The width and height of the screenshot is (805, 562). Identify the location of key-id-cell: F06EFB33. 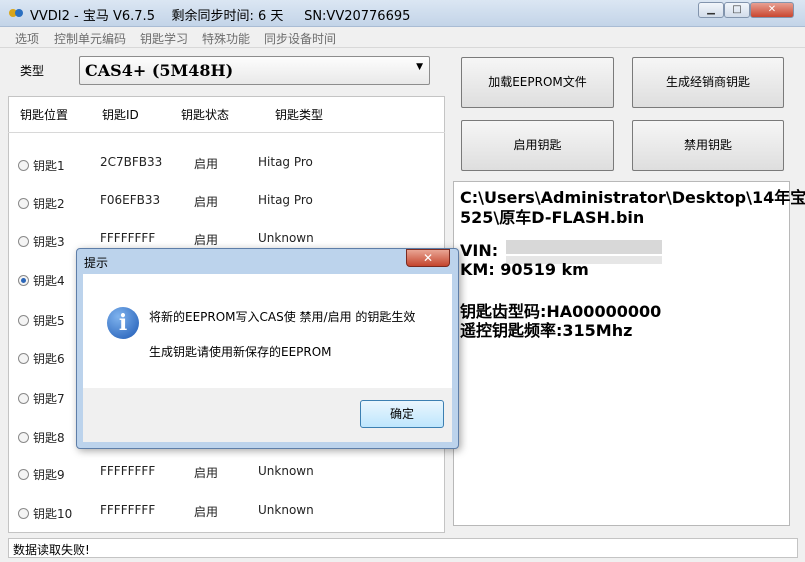
(130, 200).